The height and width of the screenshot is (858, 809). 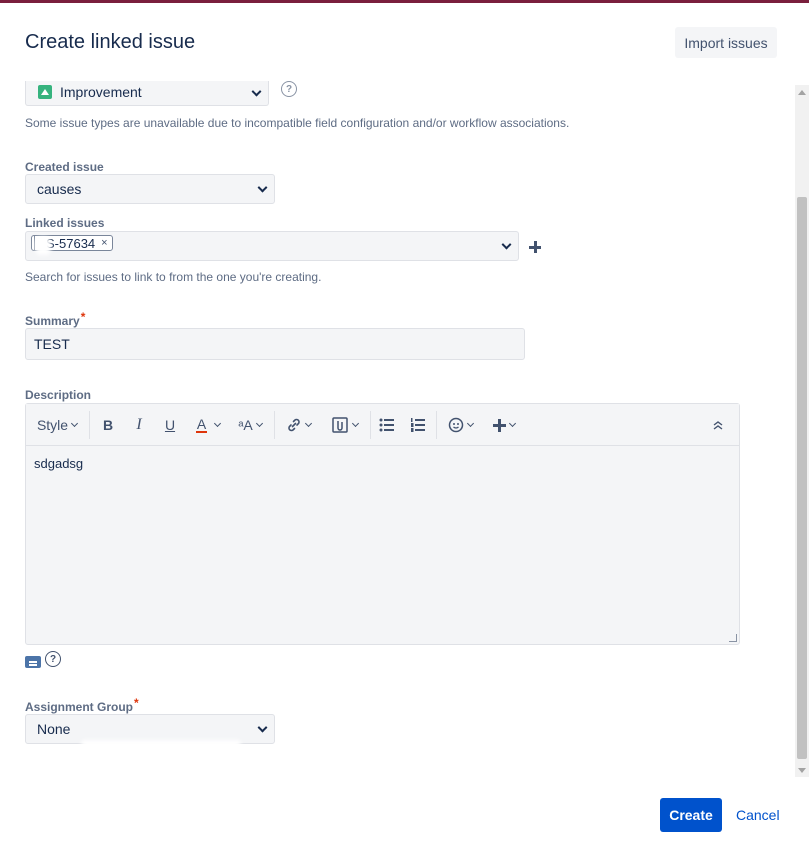 I want to click on link-button, so click(x=298, y=425).